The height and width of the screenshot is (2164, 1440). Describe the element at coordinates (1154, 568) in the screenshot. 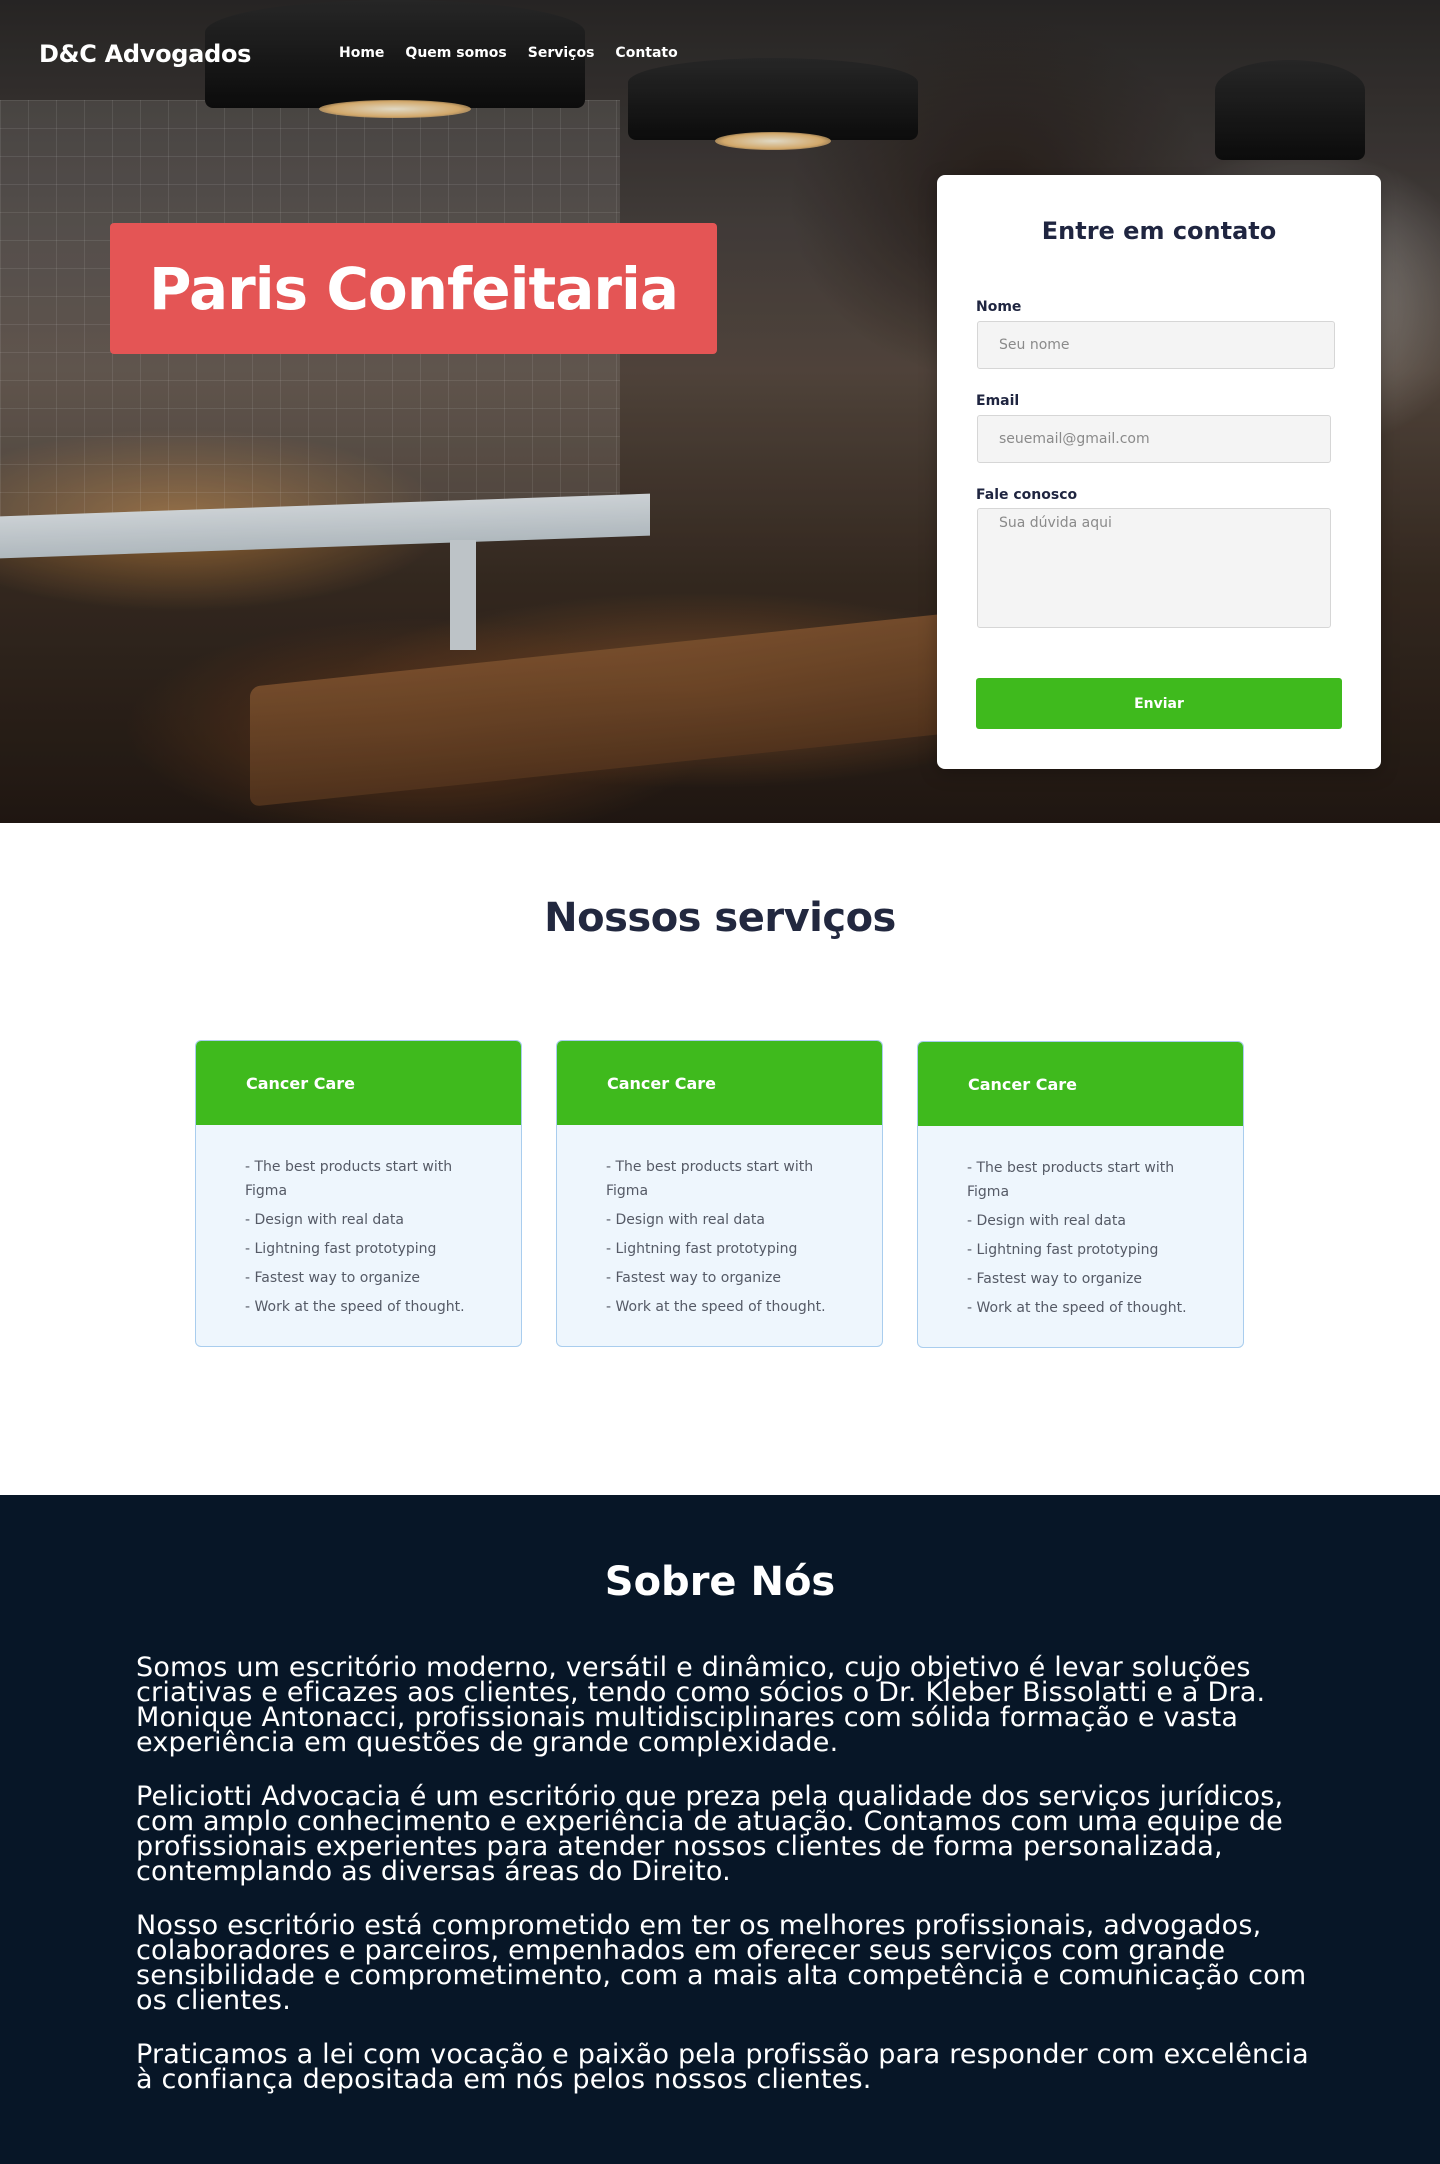

I see `message-textarea` at that location.